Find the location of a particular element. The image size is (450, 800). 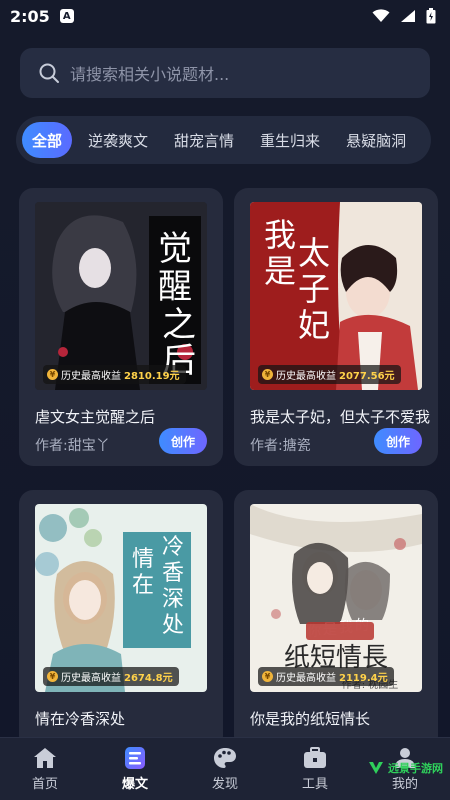

book-author: 作者:搪瓷 is located at coordinates (280, 446).